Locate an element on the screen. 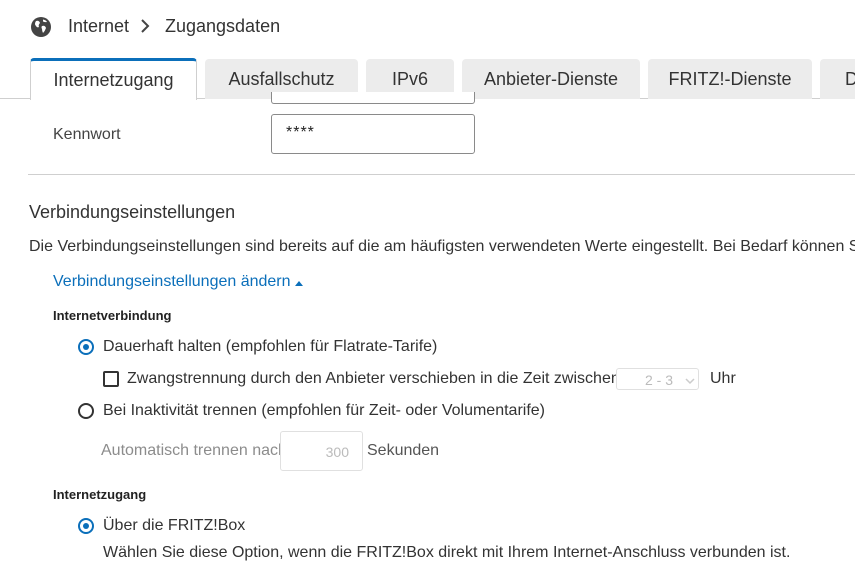 Image resolution: width=855 pixels, height=573 pixels. connection-settings-toggle: Verbindungseinstellungen ändern is located at coordinates (178, 282).